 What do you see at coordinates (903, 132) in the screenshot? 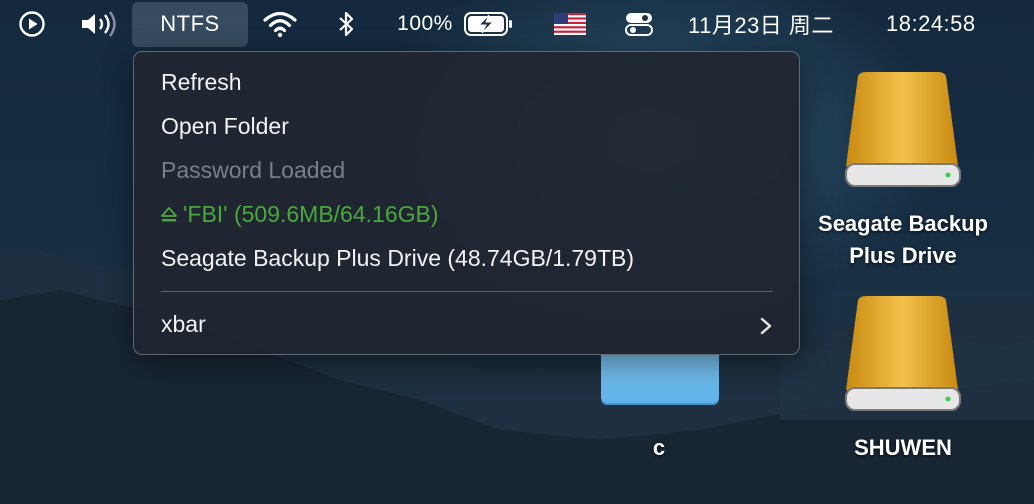
I see `drive-icon-seagate` at bounding box center [903, 132].